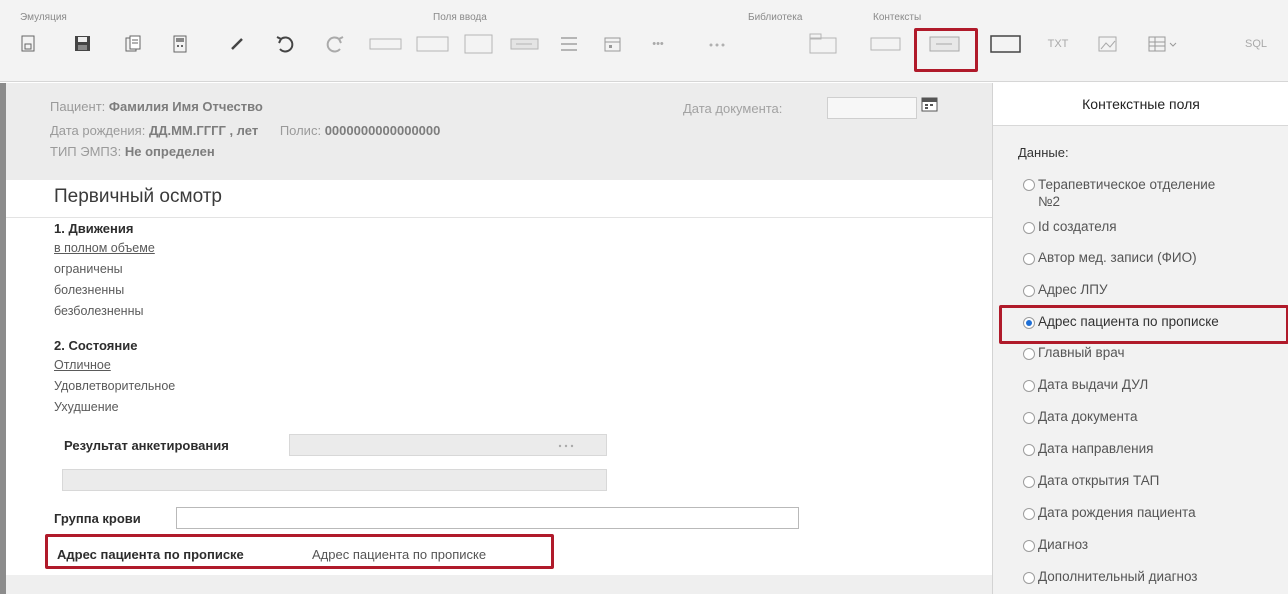  What do you see at coordinates (89, 290) in the screenshot?
I see `movements-option-painful: болезненны` at bounding box center [89, 290].